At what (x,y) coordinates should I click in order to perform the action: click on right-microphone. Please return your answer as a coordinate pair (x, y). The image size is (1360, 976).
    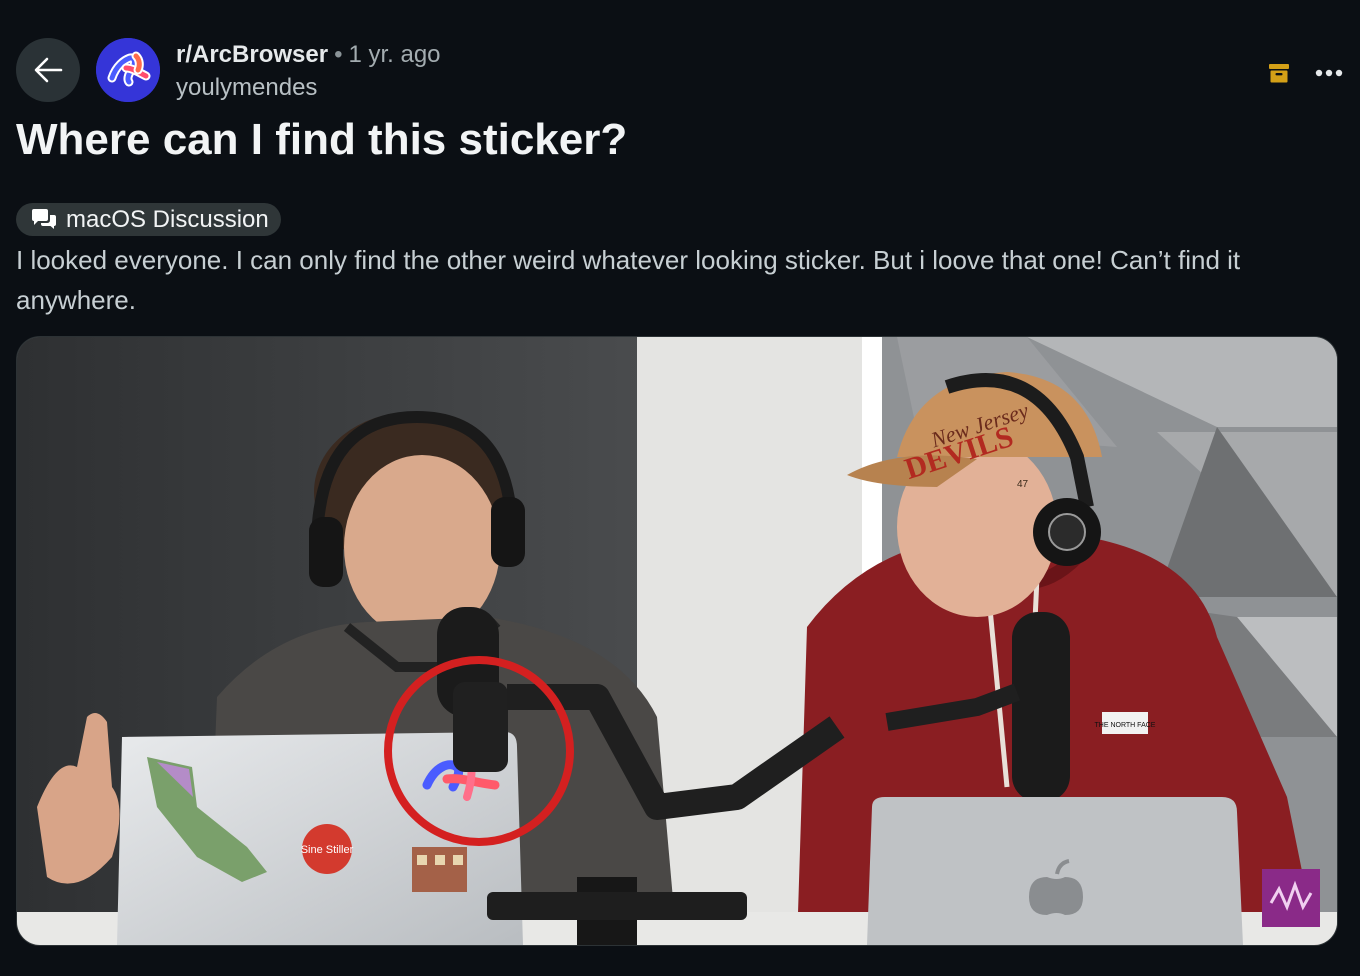
    Looking at the image, I should click on (1041, 707).